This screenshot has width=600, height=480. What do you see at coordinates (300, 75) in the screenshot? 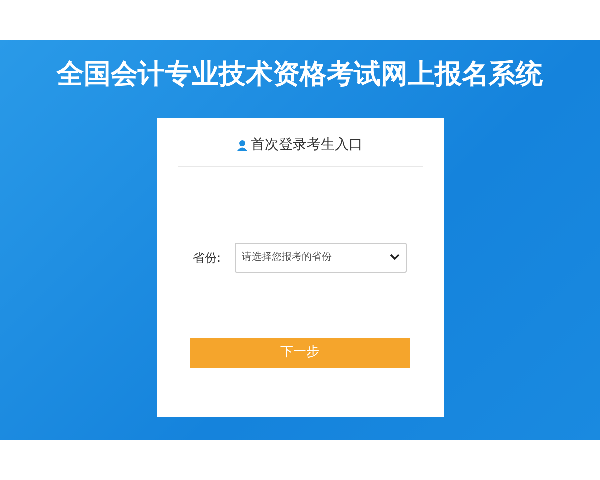
I see `system-title: 全国会计专业技术资格考试网上报名系统` at bounding box center [300, 75].